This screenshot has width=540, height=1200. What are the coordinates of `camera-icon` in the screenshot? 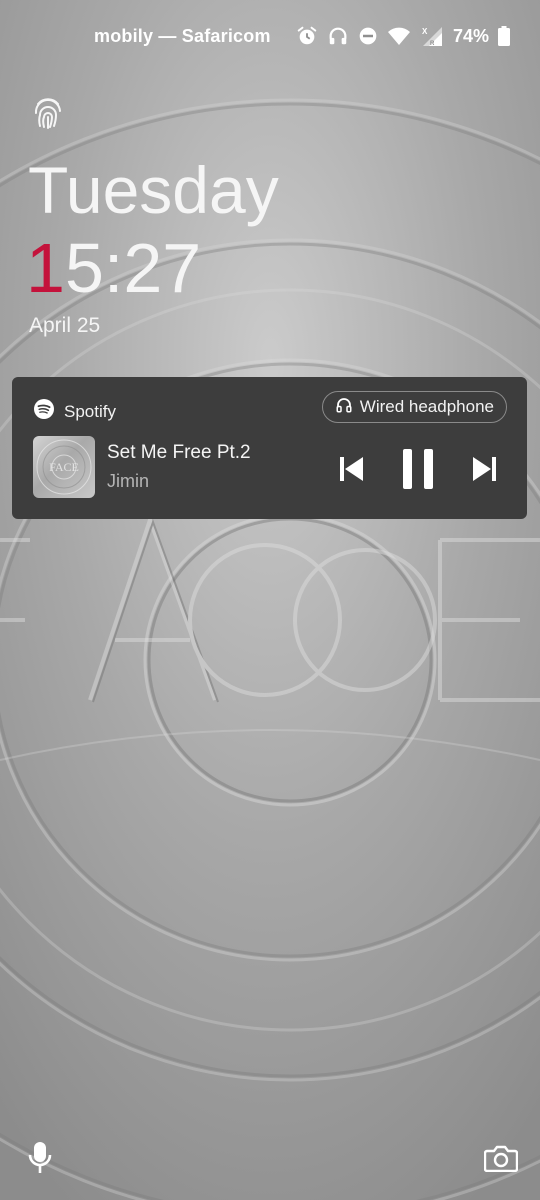 It's located at (501, 1160).